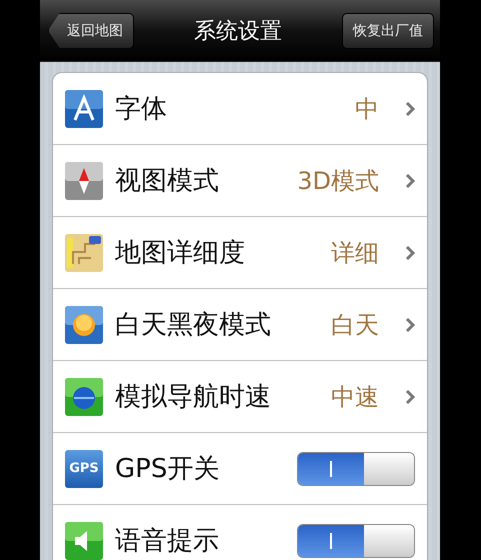 The width and height of the screenshot is (481, 560). Describe the element at coordinates (240, 109) in the screenshot. I see `settings-row: 字体 中` at that location.